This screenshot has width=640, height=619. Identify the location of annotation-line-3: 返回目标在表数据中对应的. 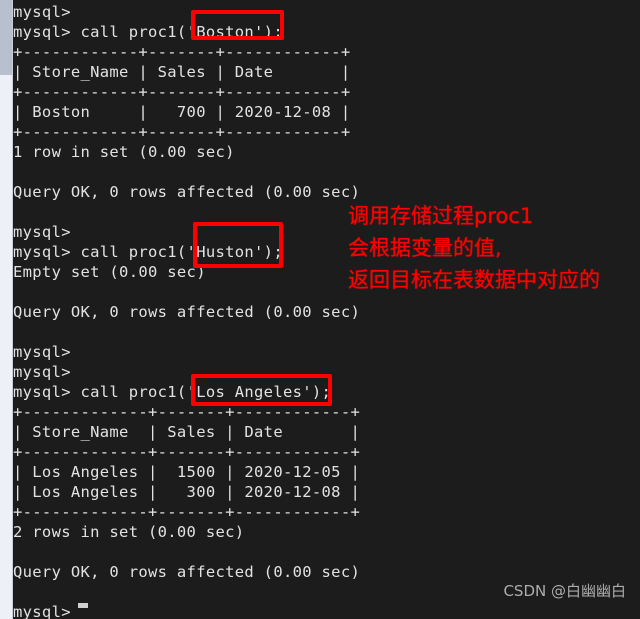
(474, 280).